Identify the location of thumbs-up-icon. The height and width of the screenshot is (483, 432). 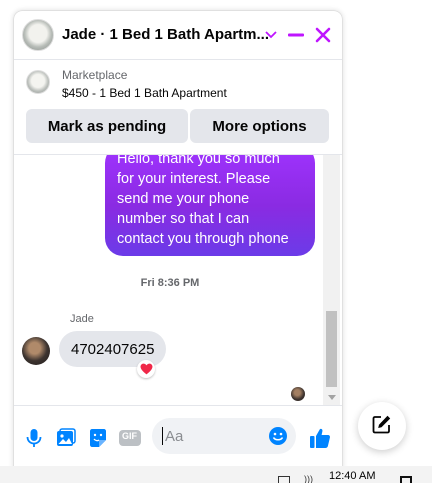
(320, 438).